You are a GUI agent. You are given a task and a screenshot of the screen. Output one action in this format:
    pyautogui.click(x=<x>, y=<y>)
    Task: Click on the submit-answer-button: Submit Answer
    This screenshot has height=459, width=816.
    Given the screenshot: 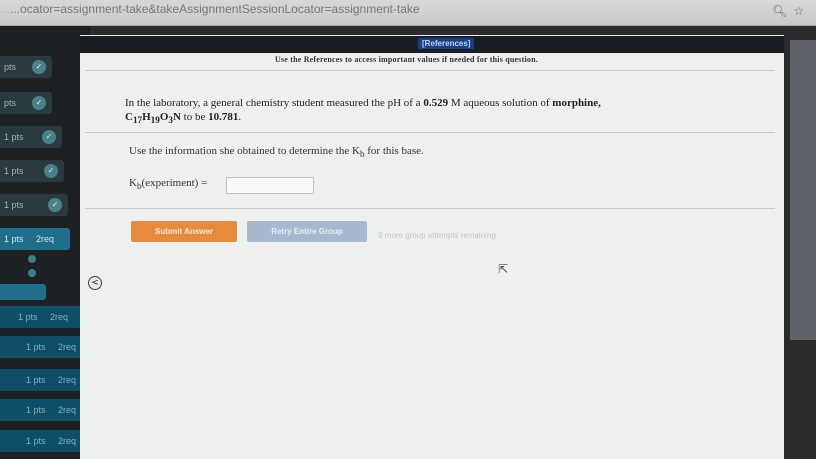 What is the action you would take?
    pyautogui.click(x=184, y=231)
    